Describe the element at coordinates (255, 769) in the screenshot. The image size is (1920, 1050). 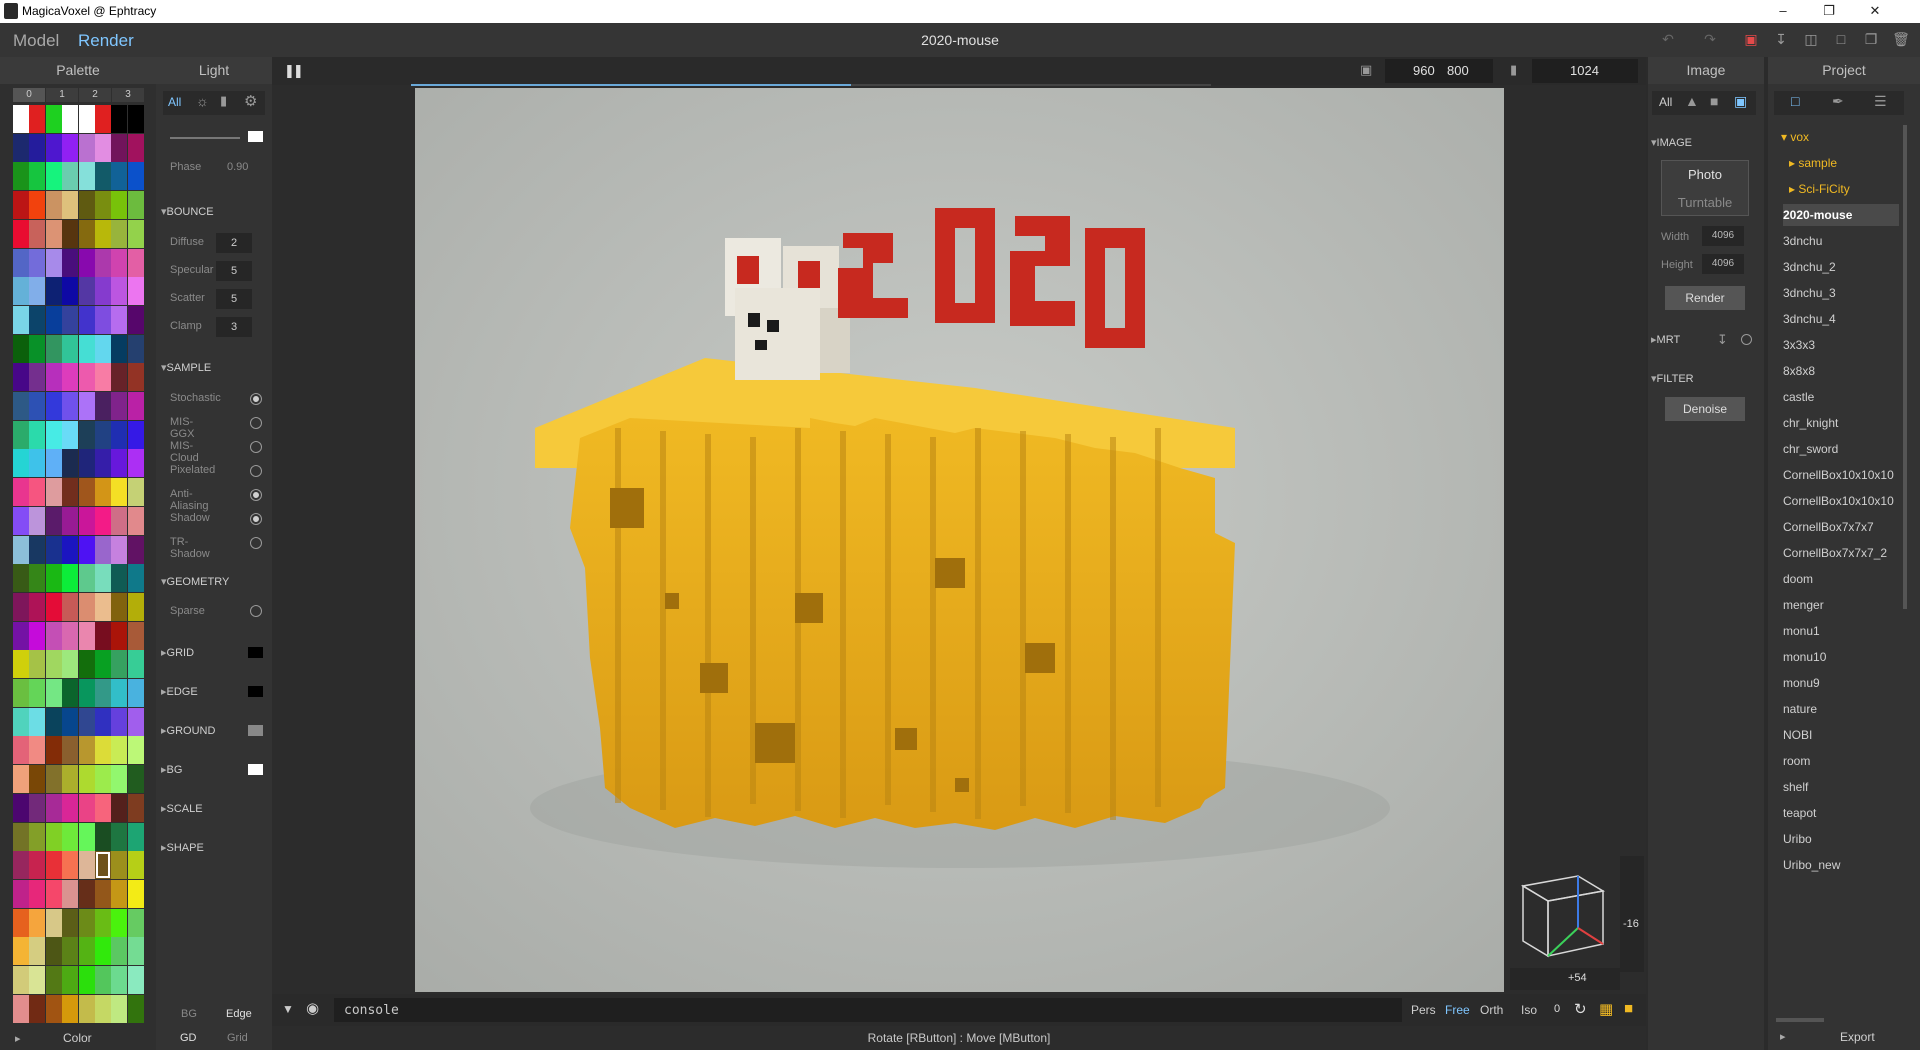
I see `bg-color-chip` at that location.